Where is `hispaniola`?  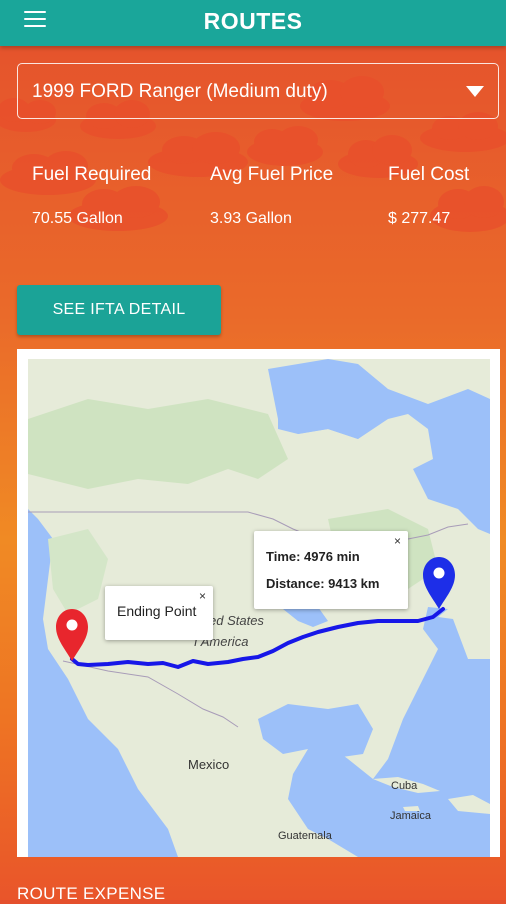
hispaniola is located at coordinates (469, 804).